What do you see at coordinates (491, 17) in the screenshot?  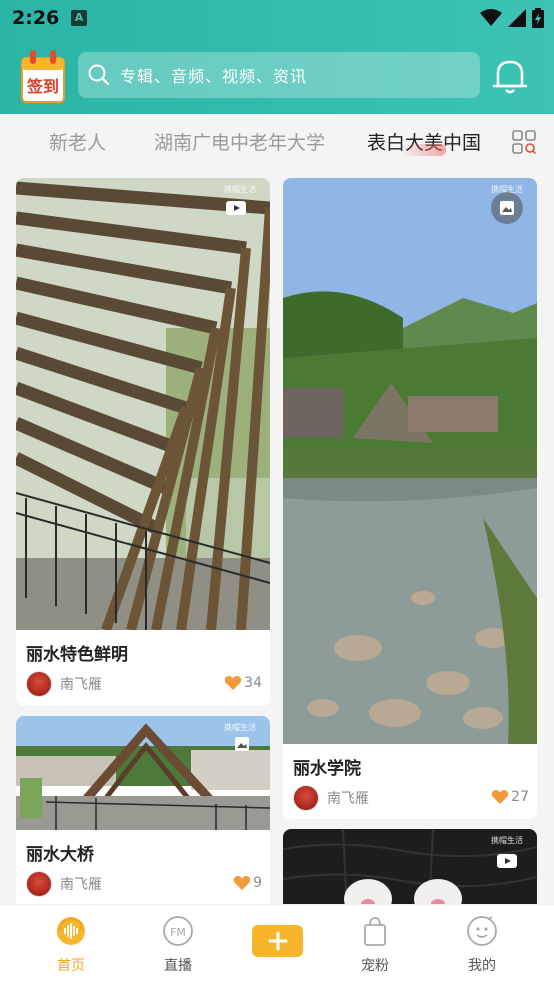 I see `wifi-icon` at bounding box center [491, 17].